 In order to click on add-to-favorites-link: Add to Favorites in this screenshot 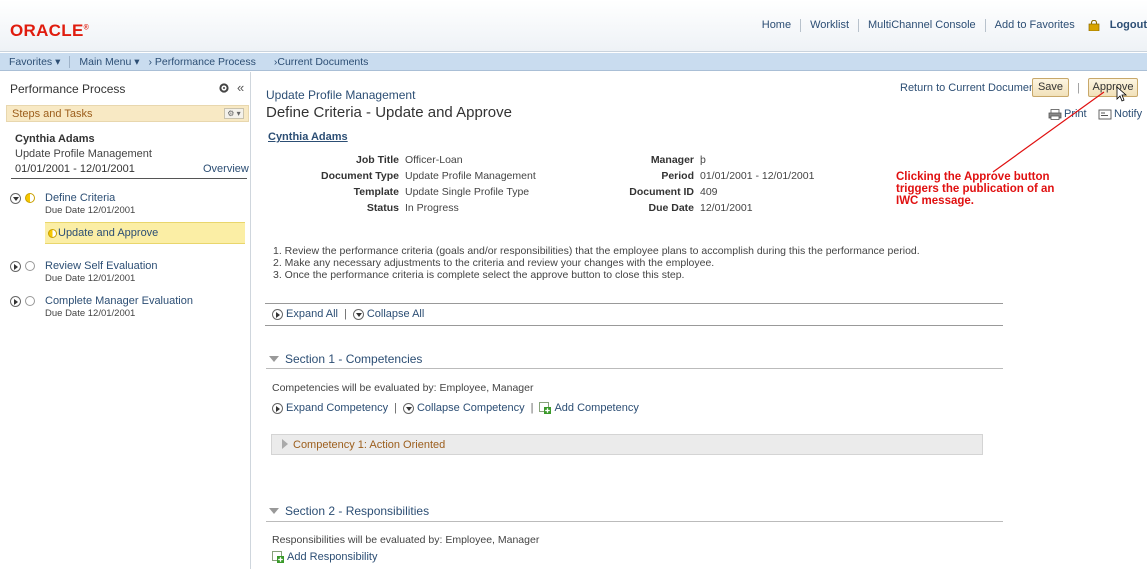, I will do `click(1034, 25)`.